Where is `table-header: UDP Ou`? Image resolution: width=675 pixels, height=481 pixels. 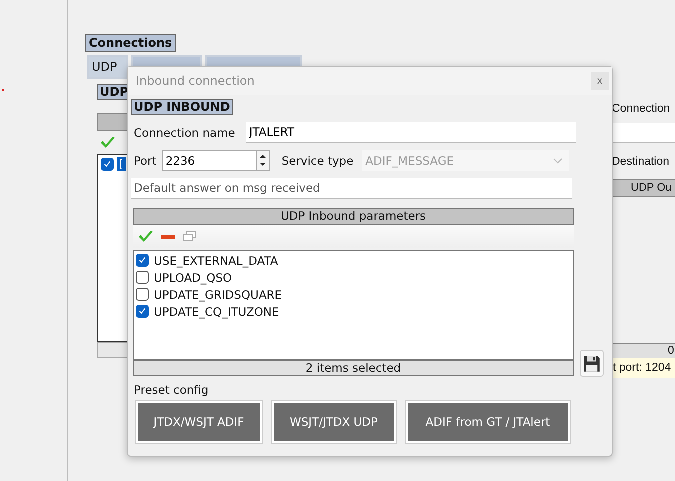
table-header: UDP Ou is located at coordinates (643, 188).